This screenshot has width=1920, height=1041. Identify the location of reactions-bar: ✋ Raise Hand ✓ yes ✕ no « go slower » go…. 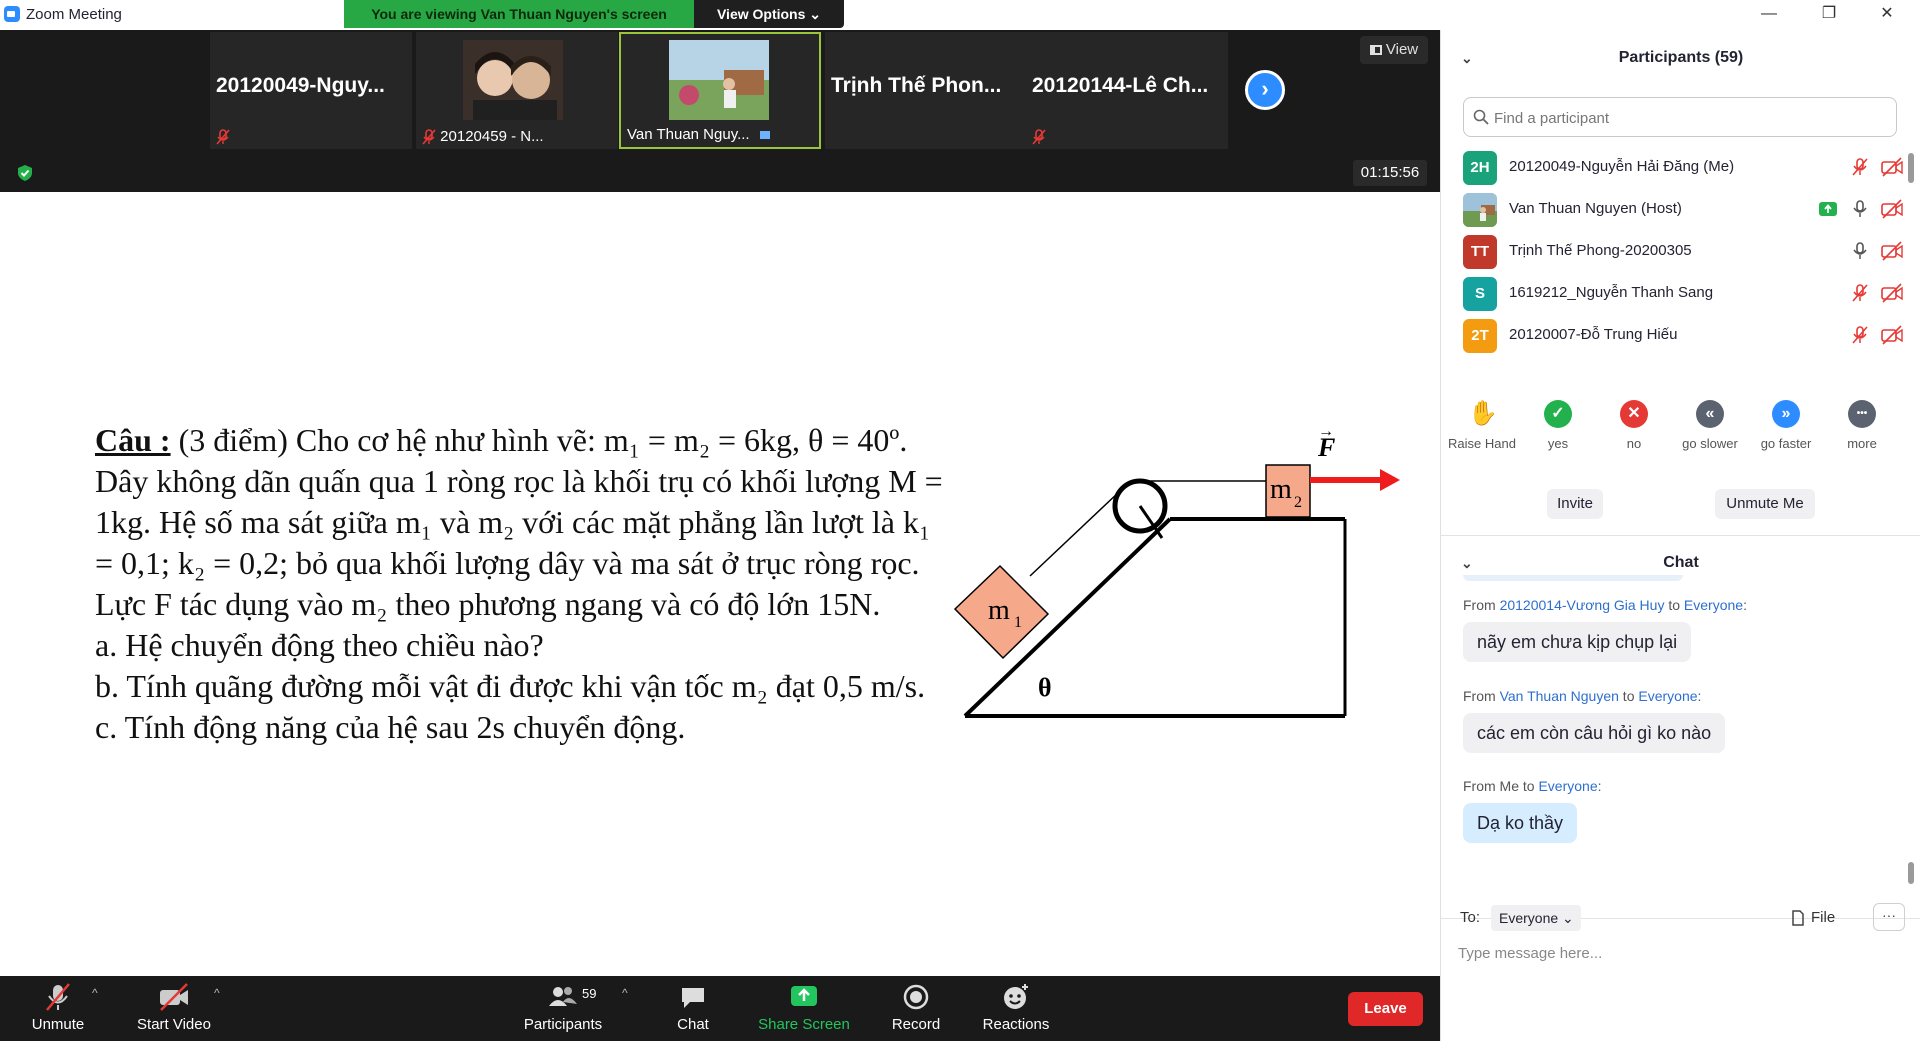
(1676, 435).